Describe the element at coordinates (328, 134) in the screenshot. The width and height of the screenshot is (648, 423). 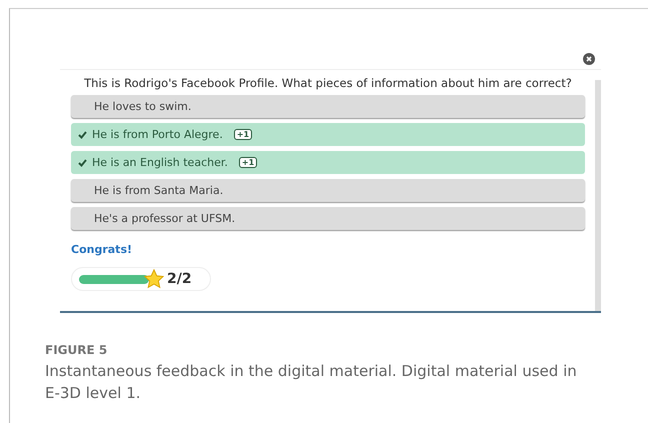
I see `answer-option: He is from Porto Alegre. +1` at that location.